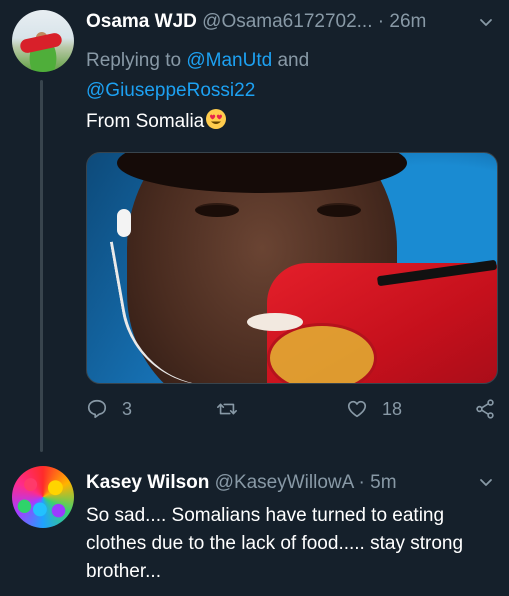 This screenshot has width=509, height=596. What do you see at coordinates (97, 409) in the screenshot?
I see `reply-icon` at bounding box center [97, 409].